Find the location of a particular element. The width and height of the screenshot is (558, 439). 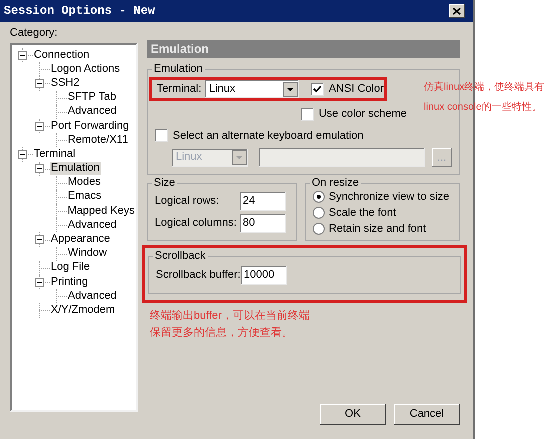

tree-item: SFTP Tab is located at coordinates (92, 97).